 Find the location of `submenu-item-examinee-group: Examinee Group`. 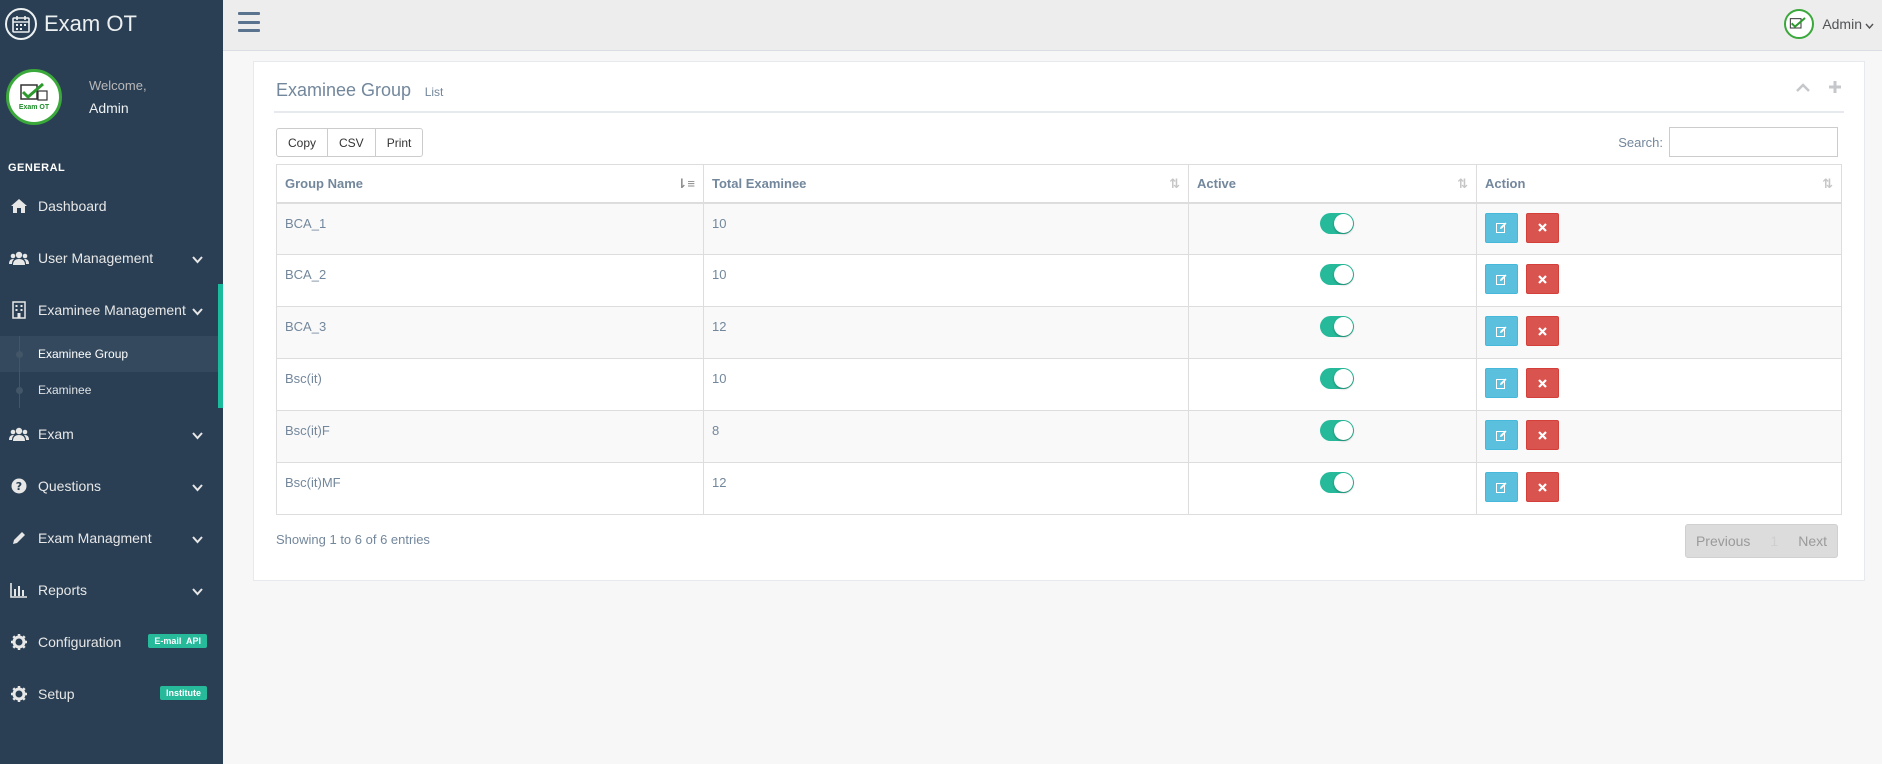

submenu-item-examinee-group: Examinee Group is located at coordinates (109, 354).